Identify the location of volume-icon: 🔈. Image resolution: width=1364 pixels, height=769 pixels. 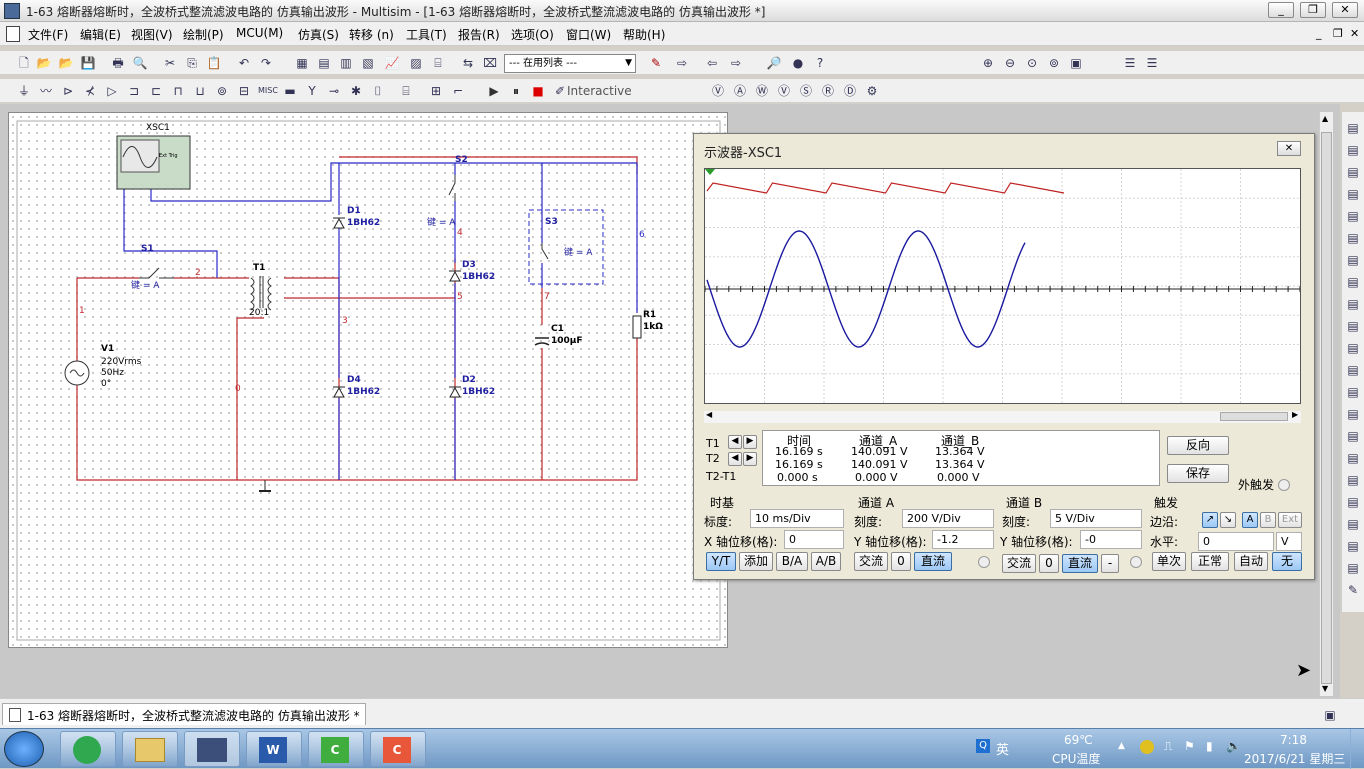
(1233, 746).